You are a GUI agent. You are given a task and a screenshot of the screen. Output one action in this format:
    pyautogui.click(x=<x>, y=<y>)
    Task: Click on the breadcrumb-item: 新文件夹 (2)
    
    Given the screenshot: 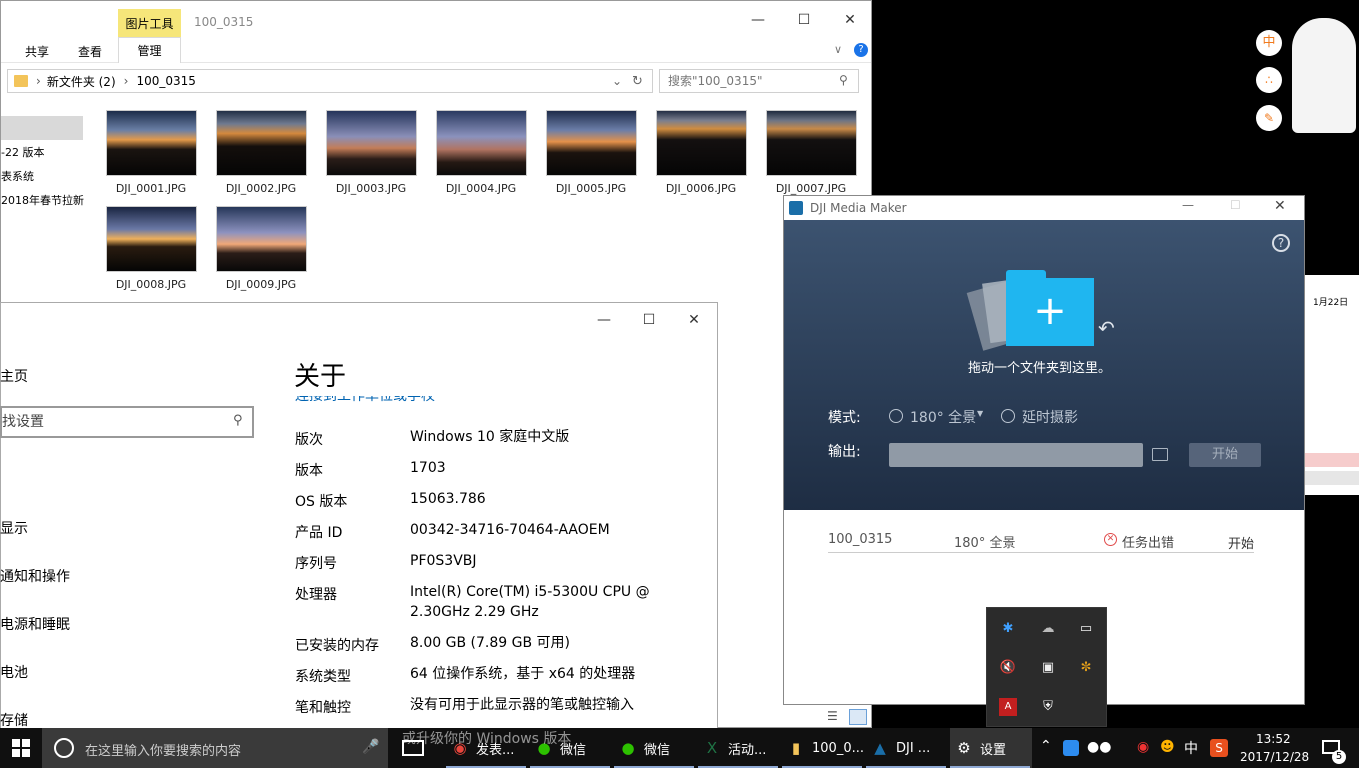 What is the action you would take?
    pyautogui.click(x=81, y=81)
    